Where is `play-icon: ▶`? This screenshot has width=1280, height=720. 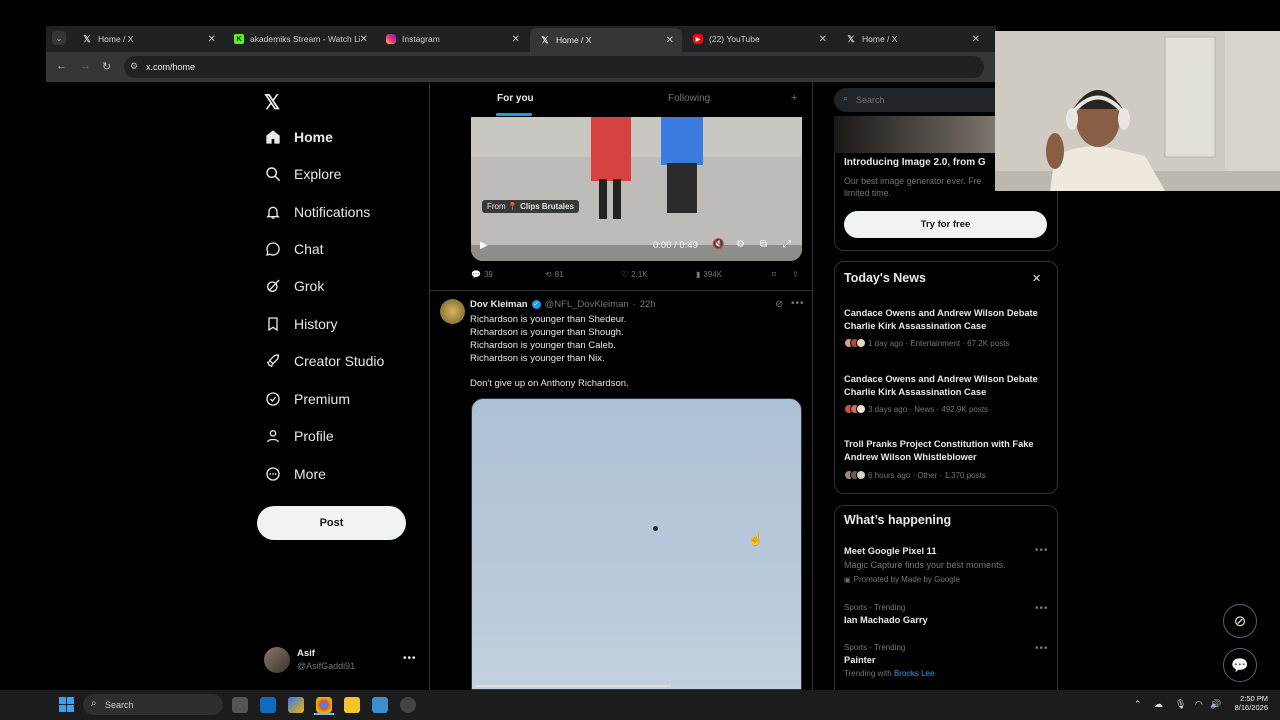
play-icon: ▶ is located at coordinates (484, 245).